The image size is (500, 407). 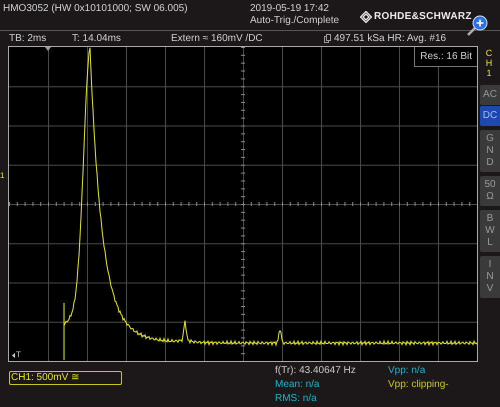 I want to click on coupling-button: GND, so click(x=490, y=151).